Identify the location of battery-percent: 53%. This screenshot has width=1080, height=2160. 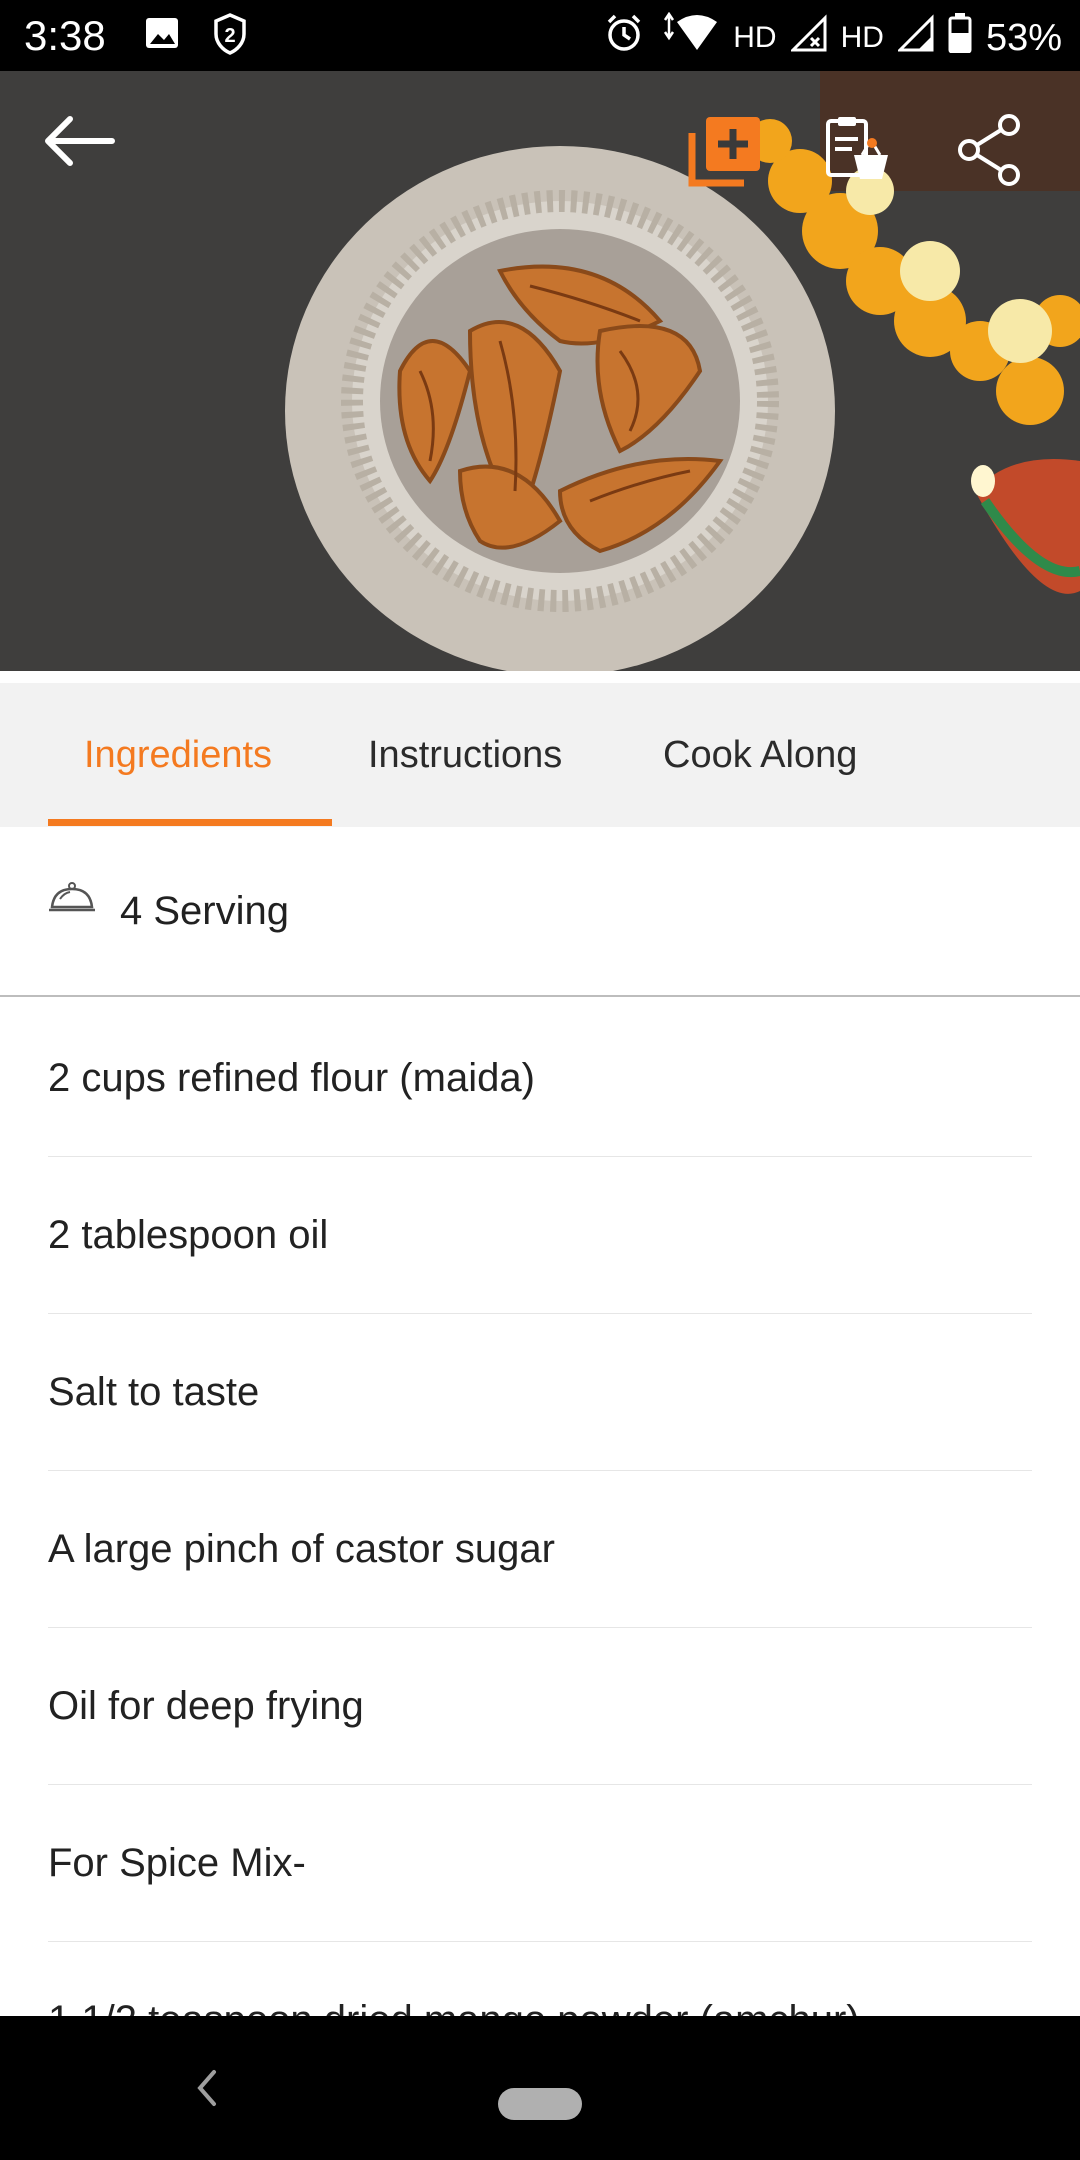
(1023, 37).